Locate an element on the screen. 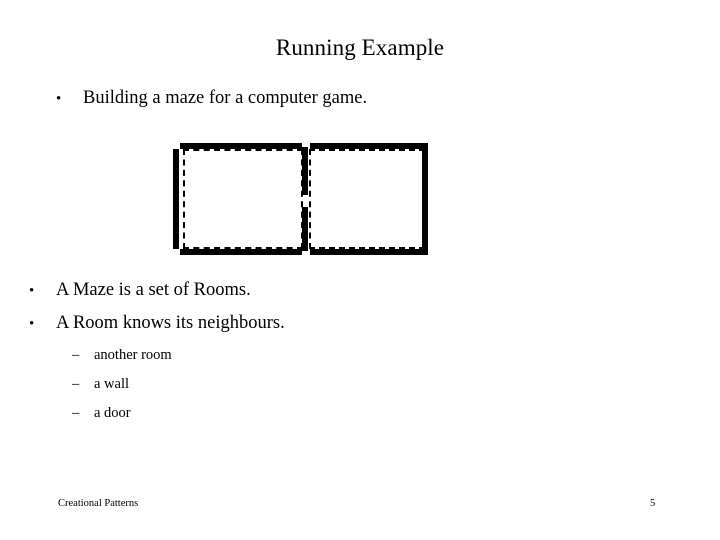  list-item-label: A Room knows its neighbours. is located at coordinates (170, 323).